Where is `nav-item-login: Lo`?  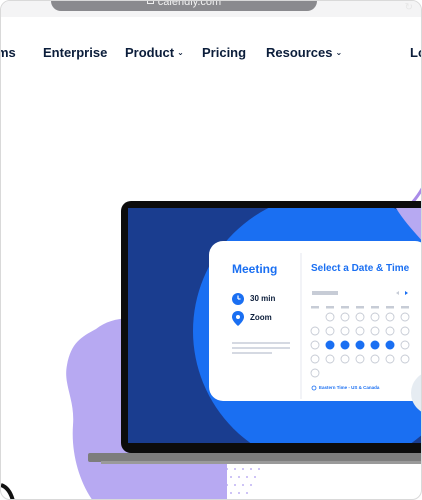
nav-item-login: Lo is located at coordinates (415, 52).